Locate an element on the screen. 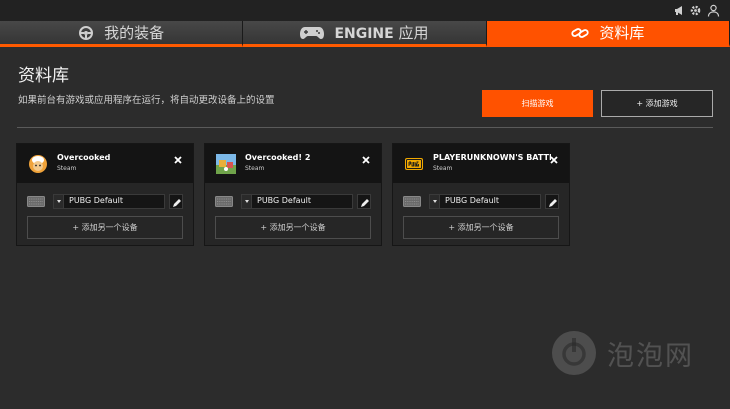  game-card-header: Overcooked! 2 Steam is located at coordinates (293, 163).